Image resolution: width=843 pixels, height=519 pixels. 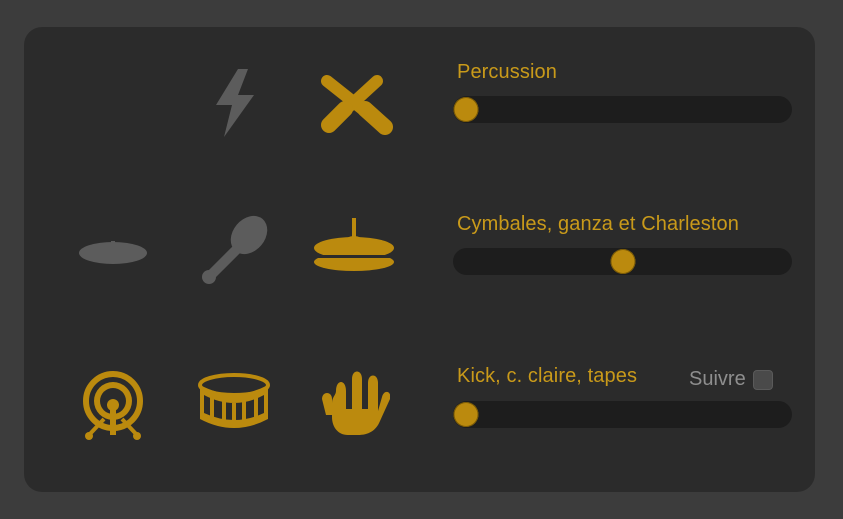 I want to click on cymbals-slider-knob, so click(x=622, y=261).